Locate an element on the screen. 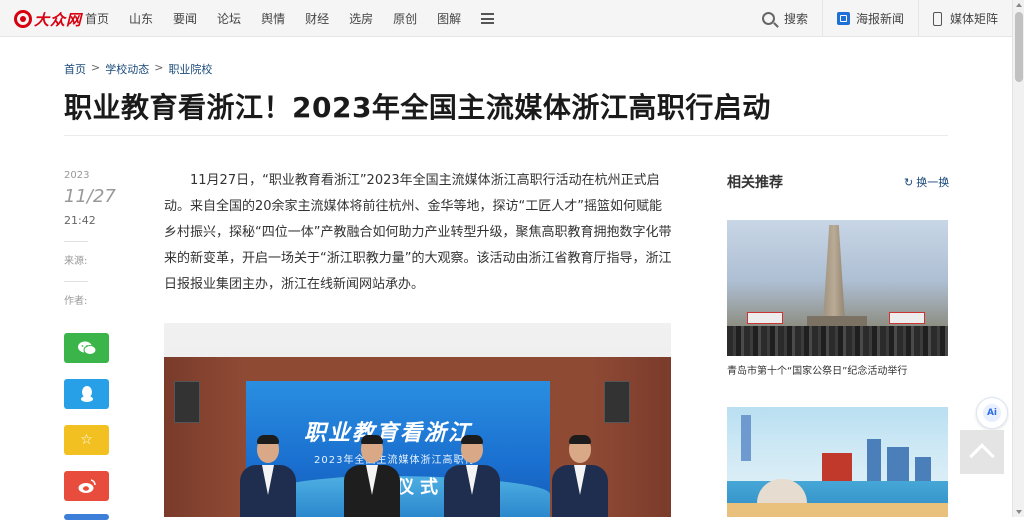 The width and height of the screenshot is (1024, 520). phone-icon is located at coordinates (937, 18).